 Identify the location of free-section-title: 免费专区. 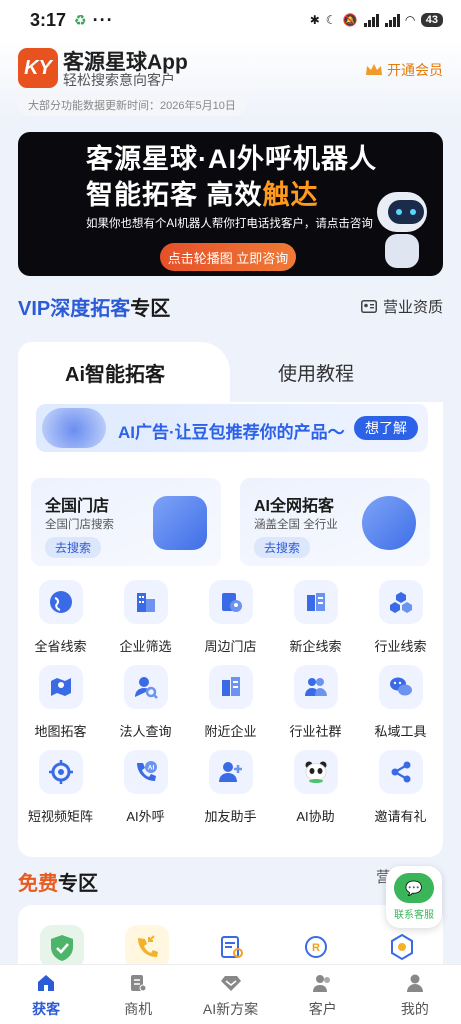
(58, 881).